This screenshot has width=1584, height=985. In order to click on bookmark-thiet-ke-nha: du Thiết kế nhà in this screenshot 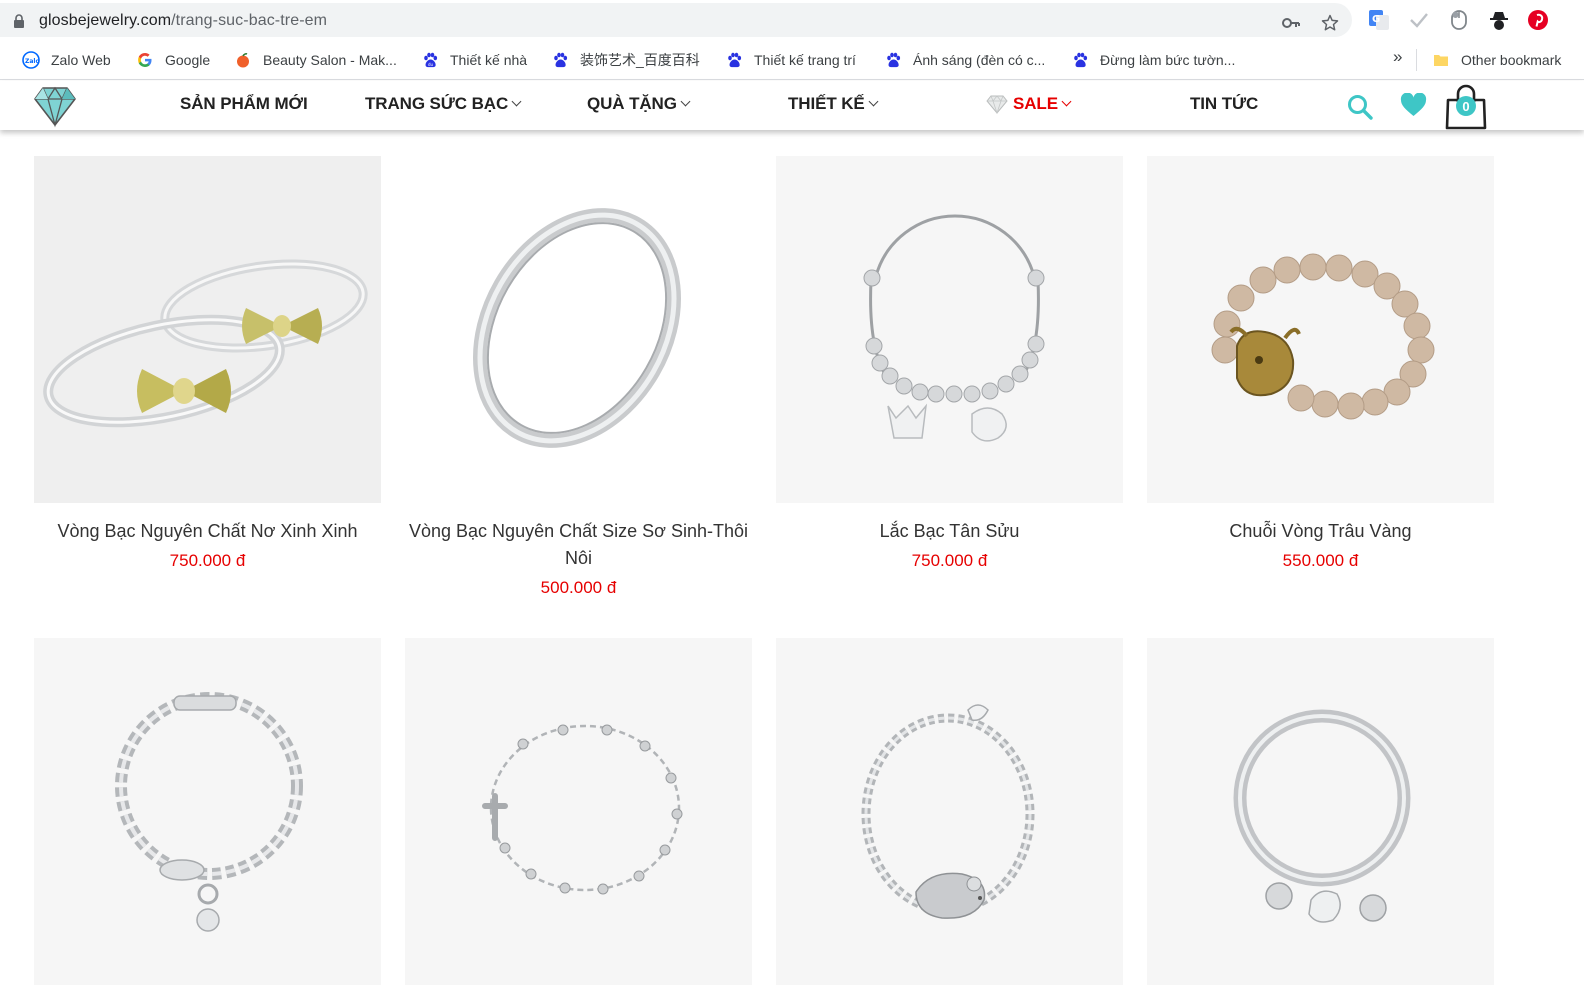, I will do `click(474, 60)`.